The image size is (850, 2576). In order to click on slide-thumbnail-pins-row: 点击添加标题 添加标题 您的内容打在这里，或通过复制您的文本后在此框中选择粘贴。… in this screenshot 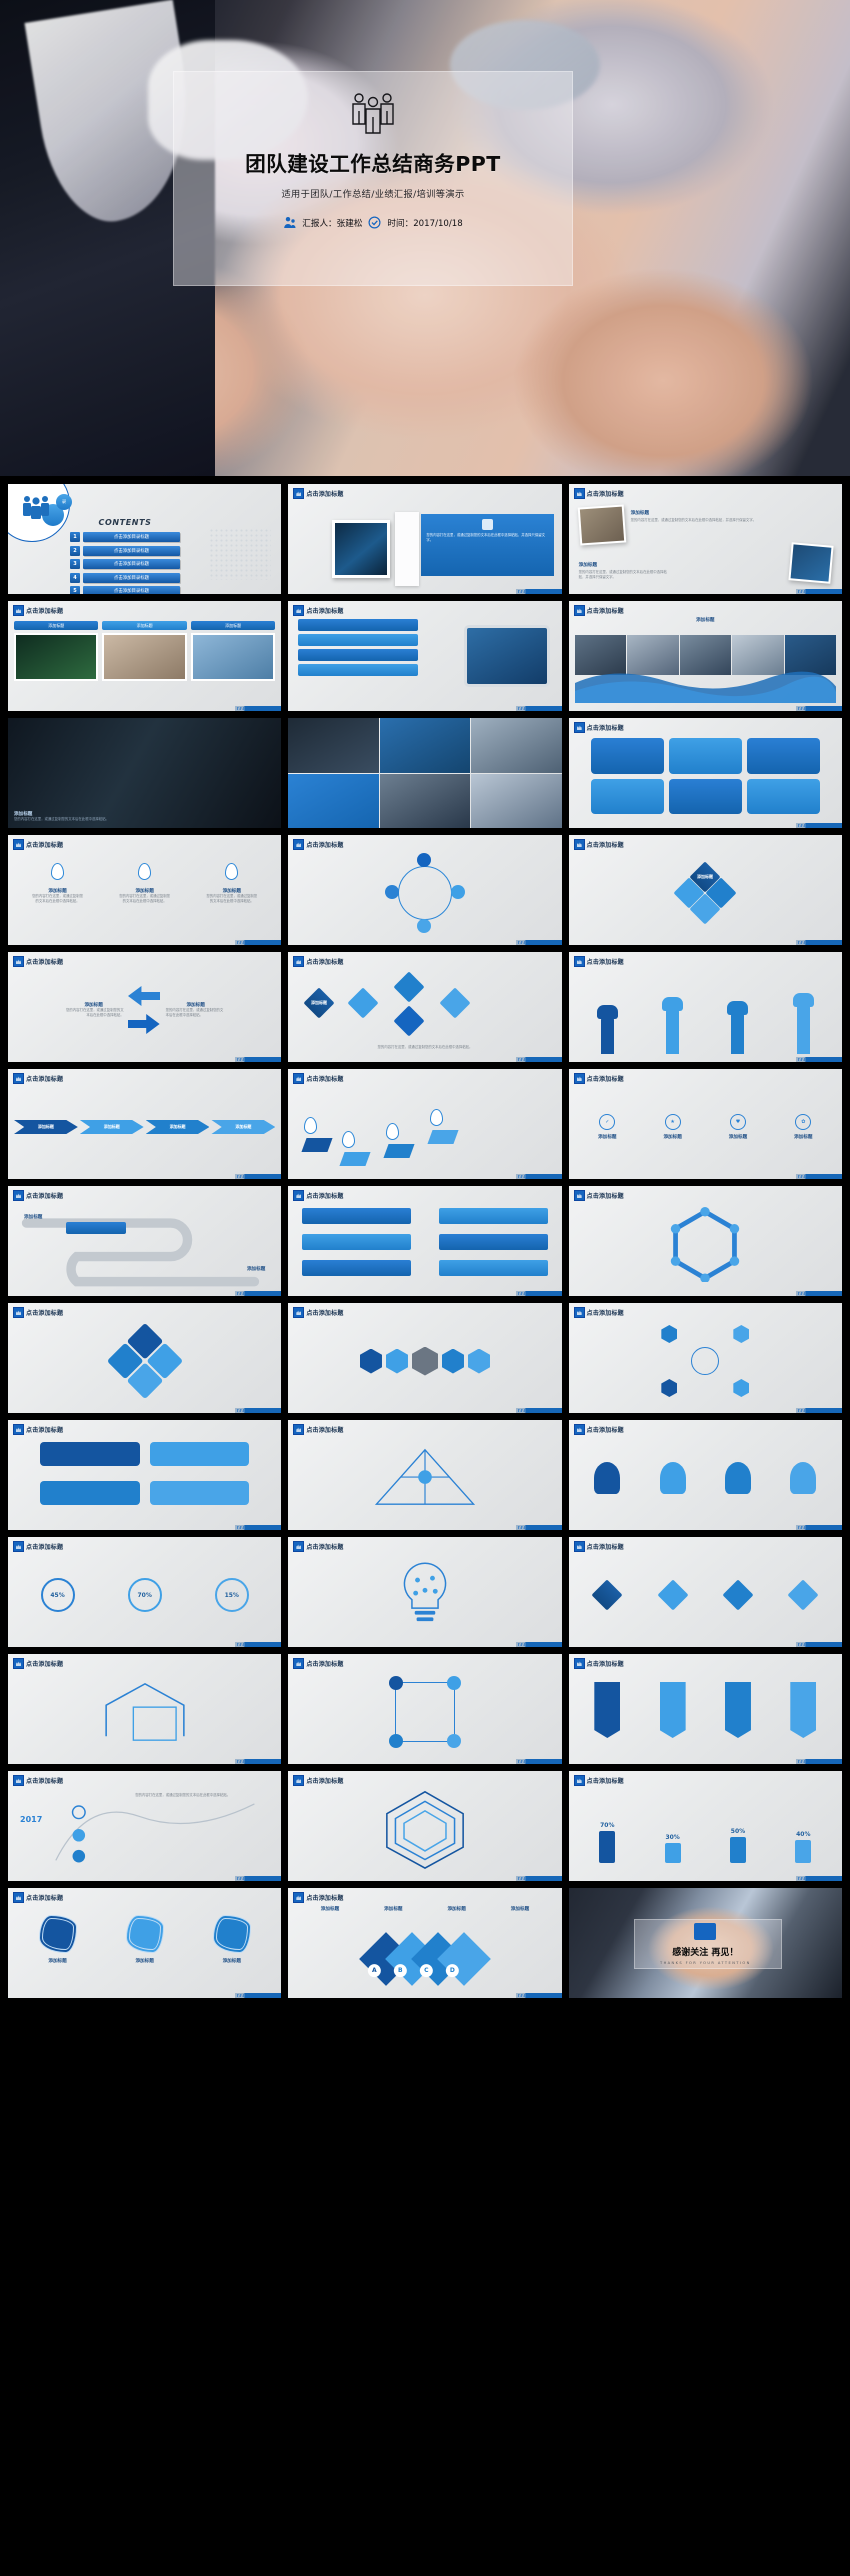, I will do `click(145, 890)`.